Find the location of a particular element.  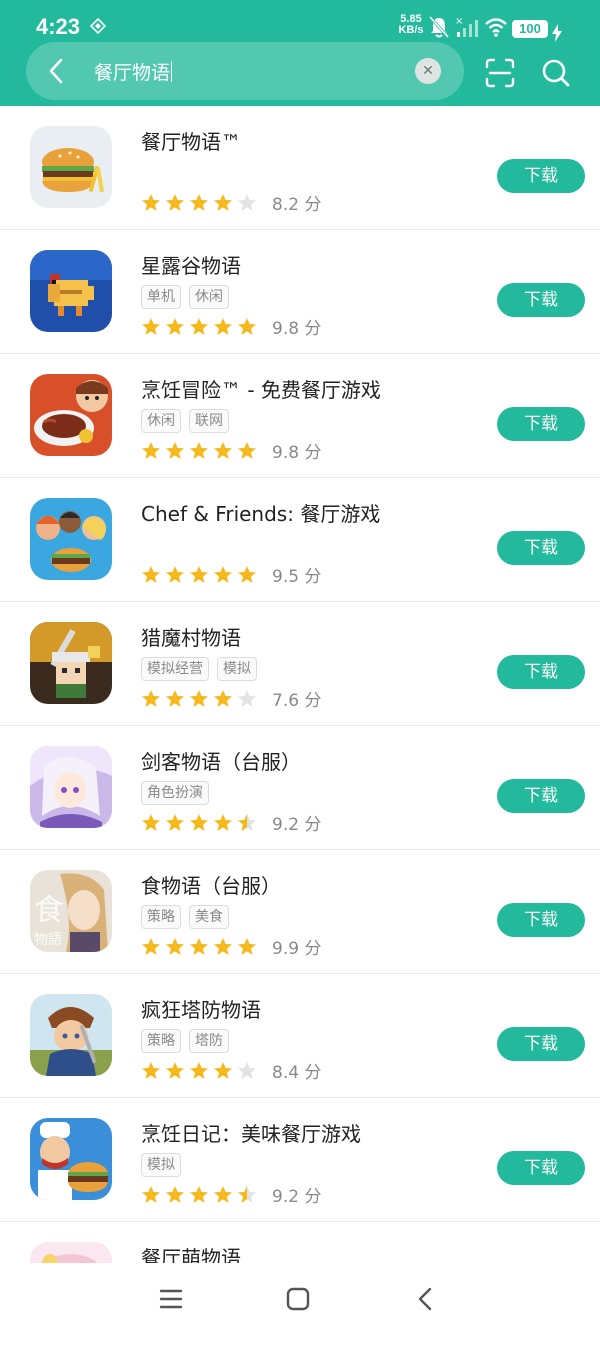

app-name: 疯狂塔防物语 is located at coordinates (201, 1008).